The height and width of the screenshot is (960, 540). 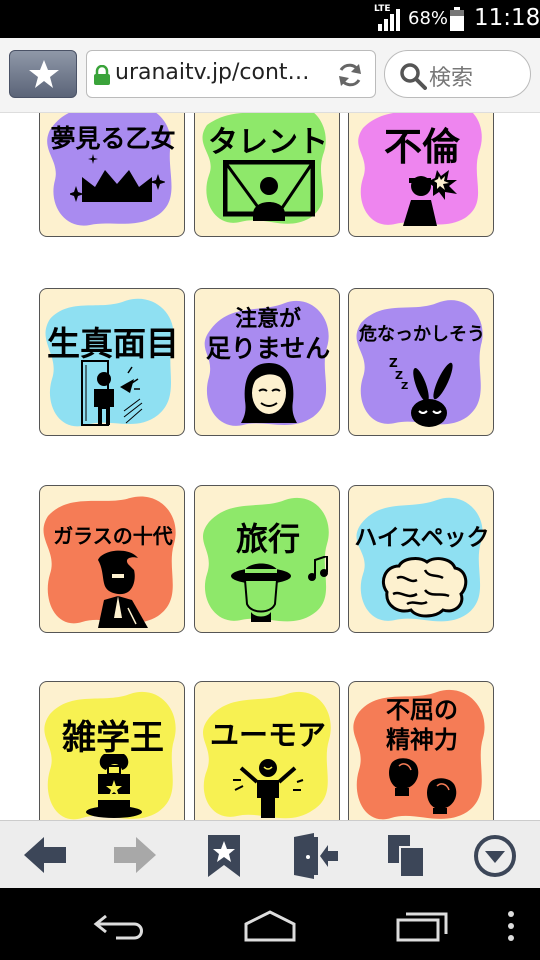 I want to click on fortune-card-talent: タレント, so click(x=267, y=175).